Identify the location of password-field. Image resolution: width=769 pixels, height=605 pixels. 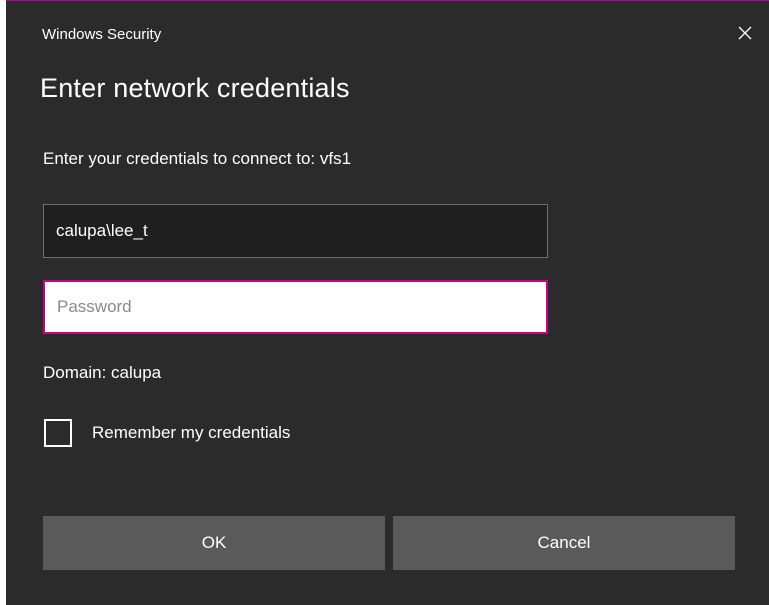
(295, 307).